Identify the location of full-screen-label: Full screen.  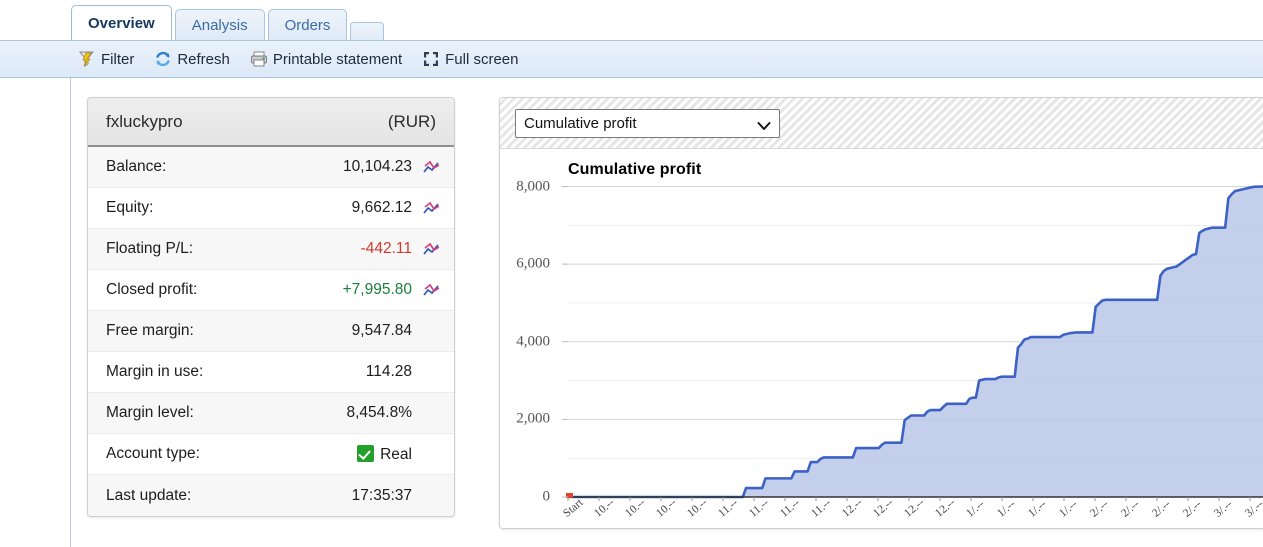
(482, 59).